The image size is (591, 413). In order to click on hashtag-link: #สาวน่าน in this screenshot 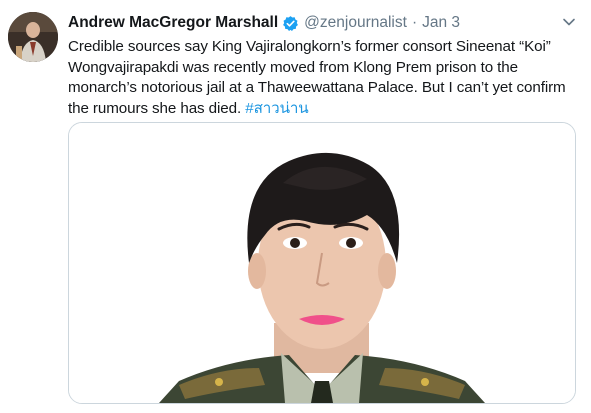, I will do `click(276, 108)`.